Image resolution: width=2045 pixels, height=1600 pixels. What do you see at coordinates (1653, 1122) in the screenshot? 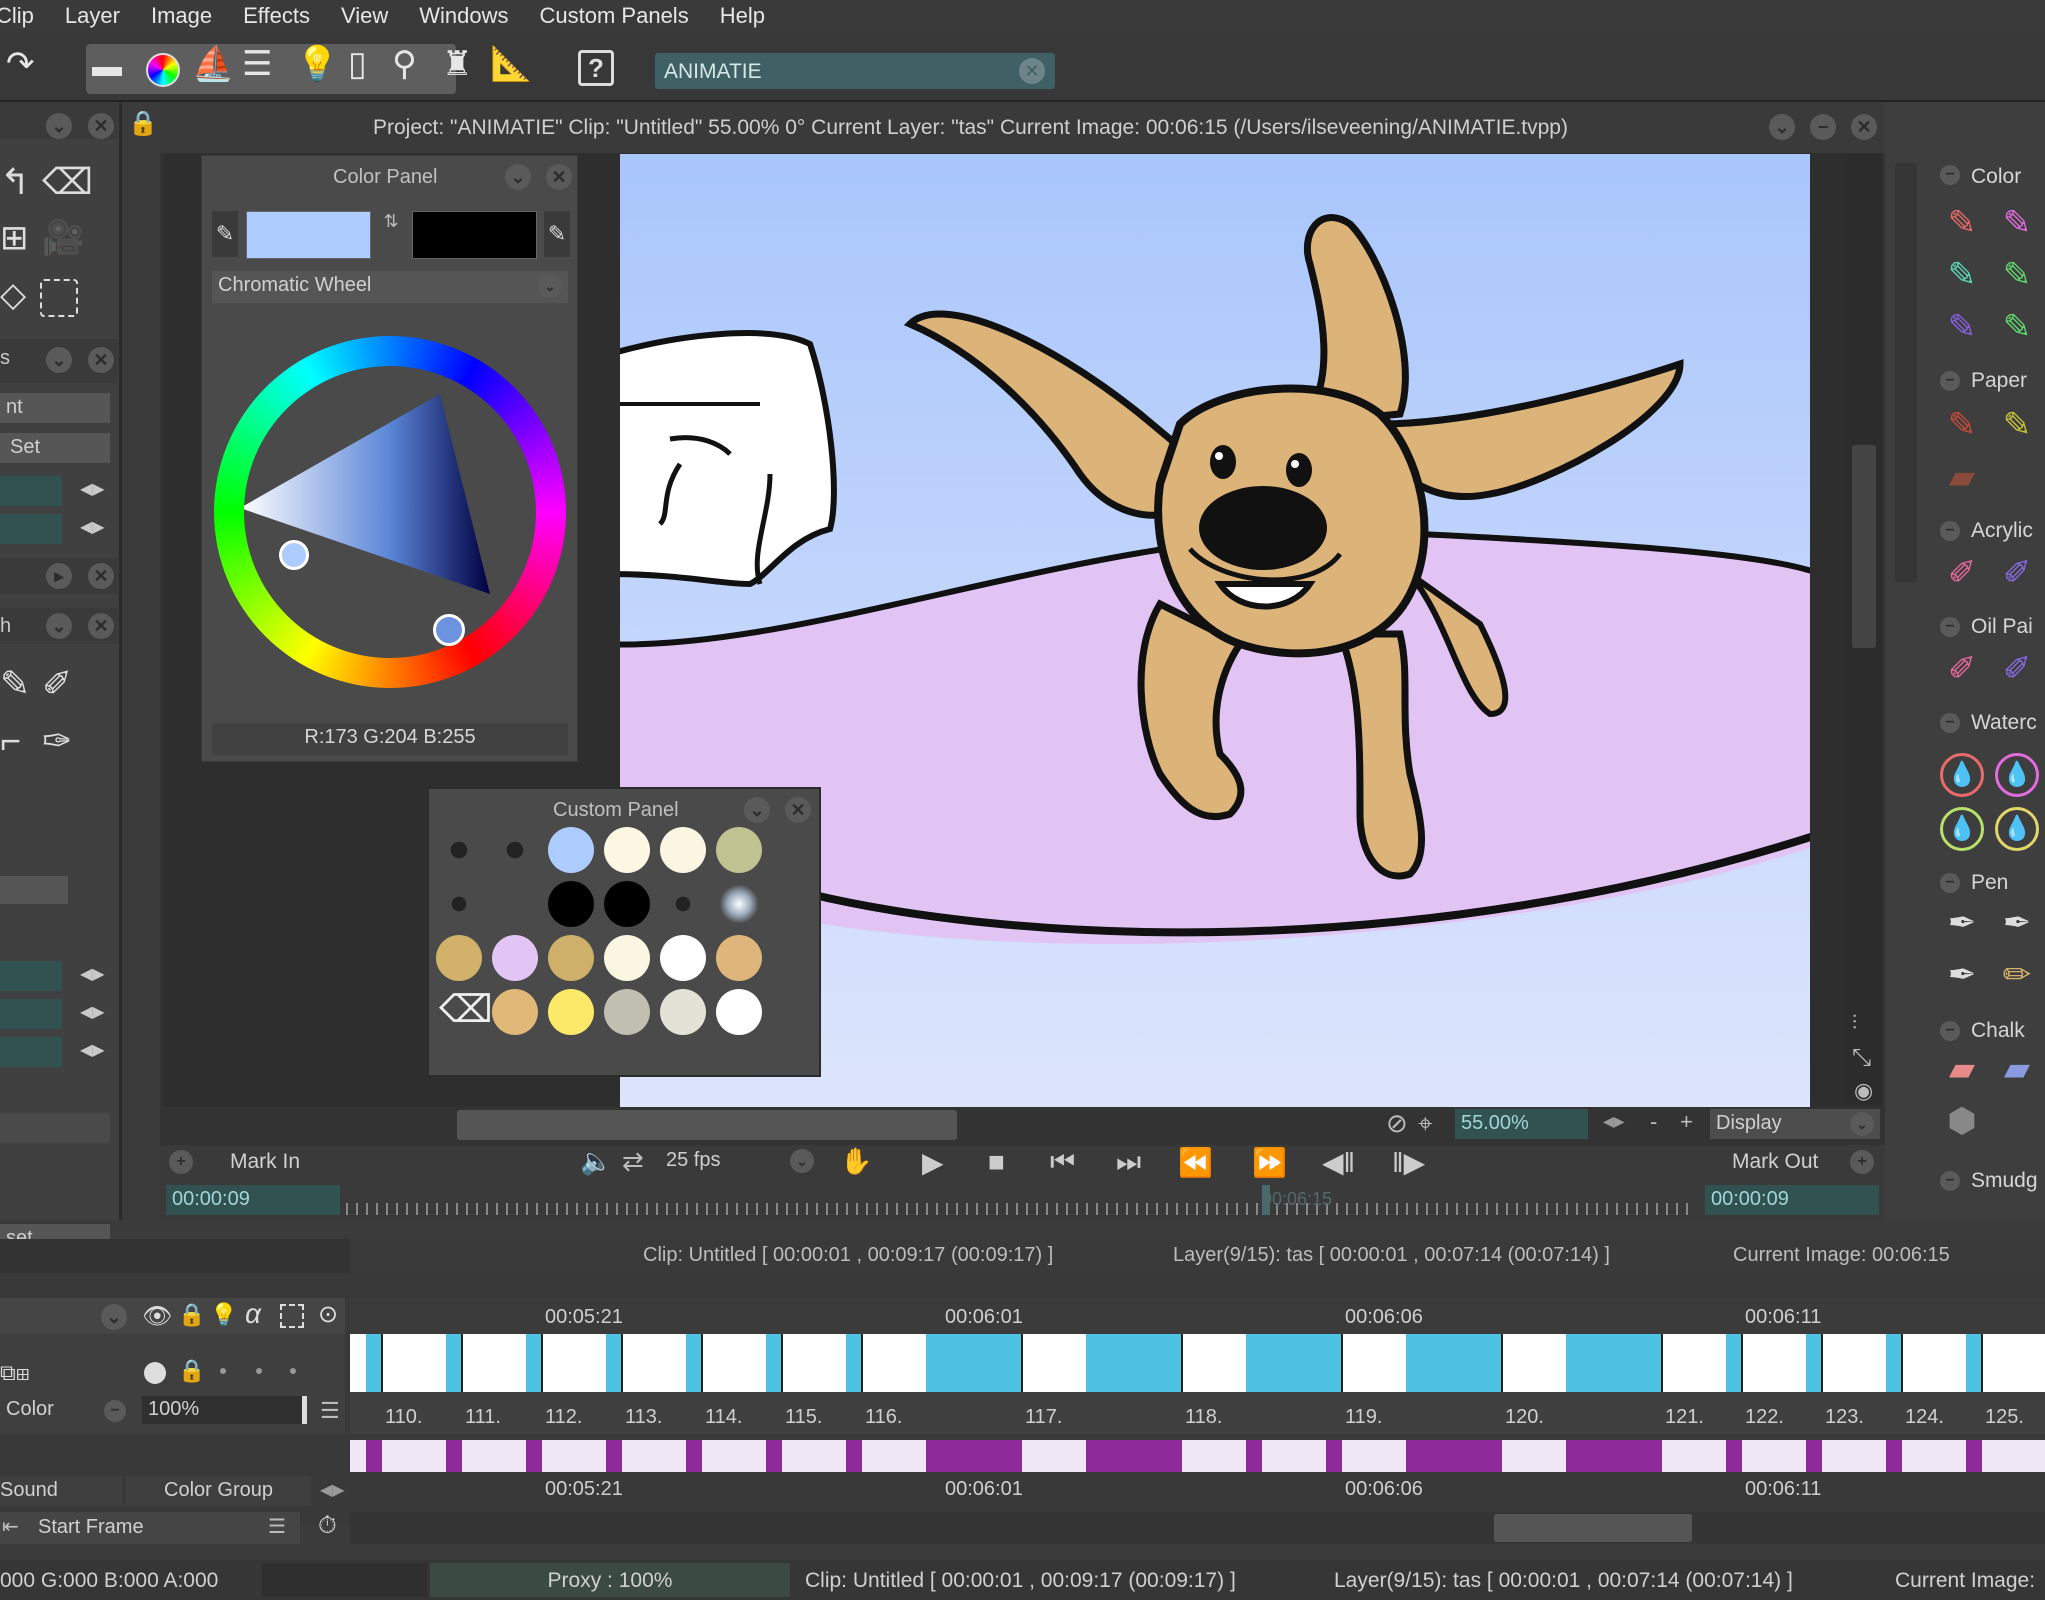
I see `zoom-out-button: -` at bounding box center [1653, 1122].